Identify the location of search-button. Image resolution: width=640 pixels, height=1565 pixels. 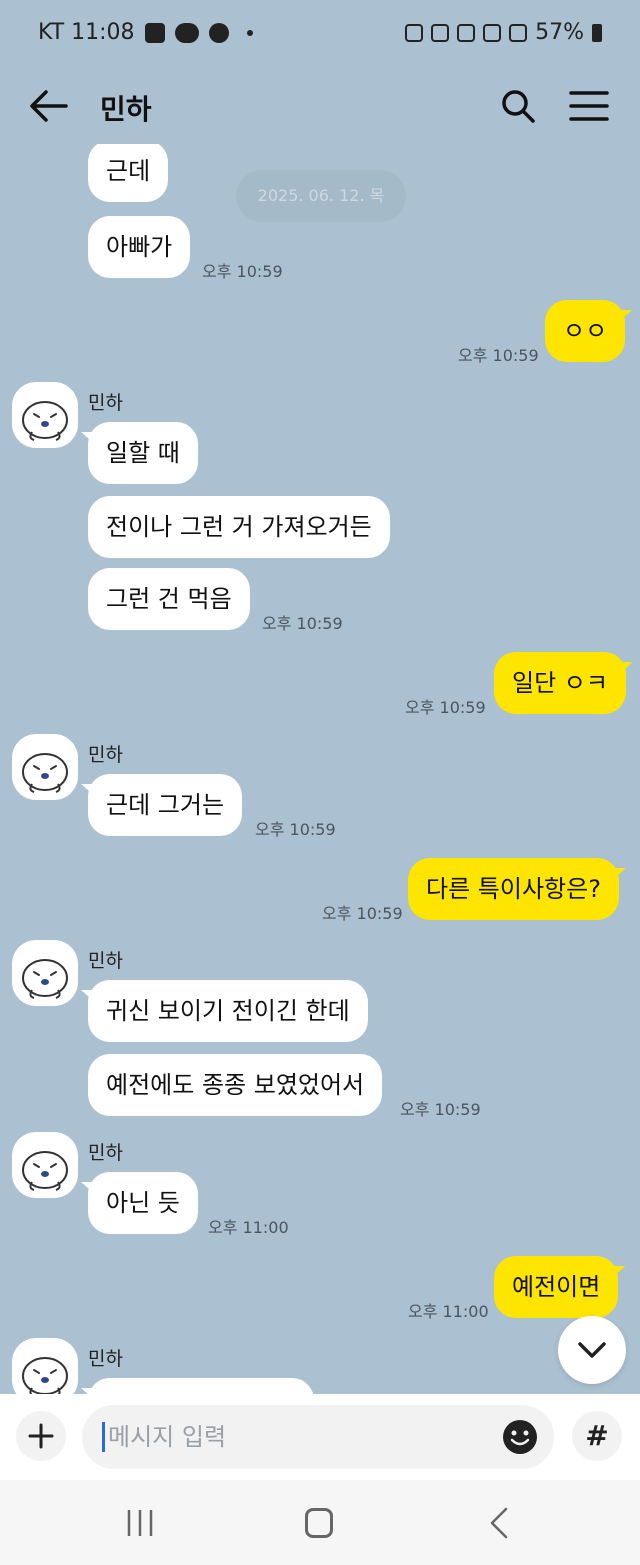
(518, 106).